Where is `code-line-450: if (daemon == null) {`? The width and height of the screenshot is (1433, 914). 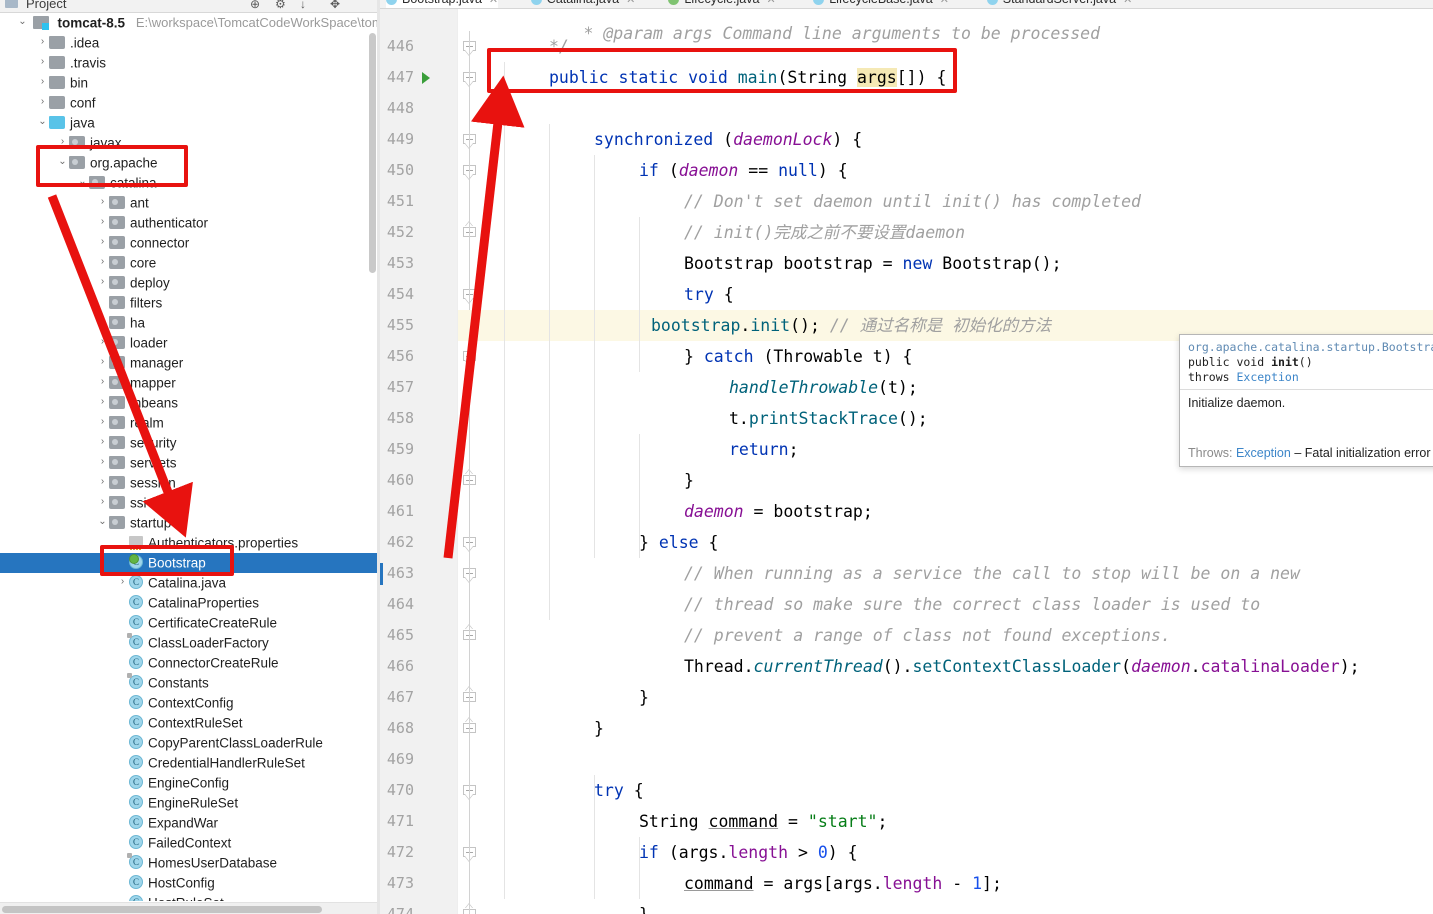 code-line-450: if (daemon == null) { is located at coordinates (945, 170).